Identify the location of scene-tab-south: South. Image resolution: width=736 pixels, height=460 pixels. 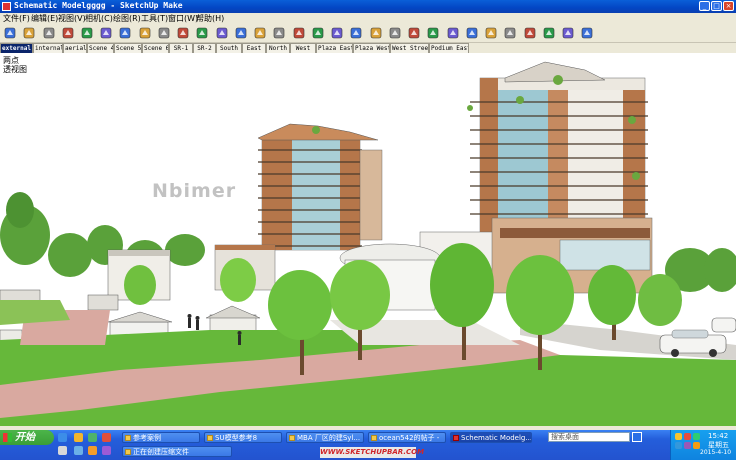
(229, 48).